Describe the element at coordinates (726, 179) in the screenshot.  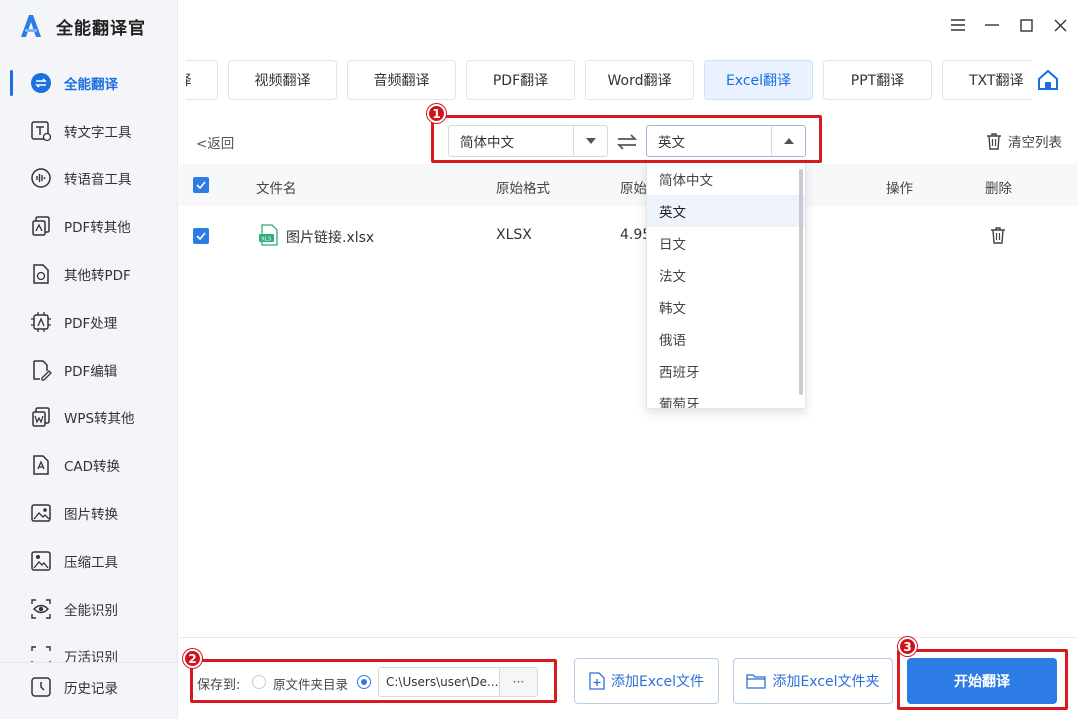
I see `language-option: 简体中文` at that location.